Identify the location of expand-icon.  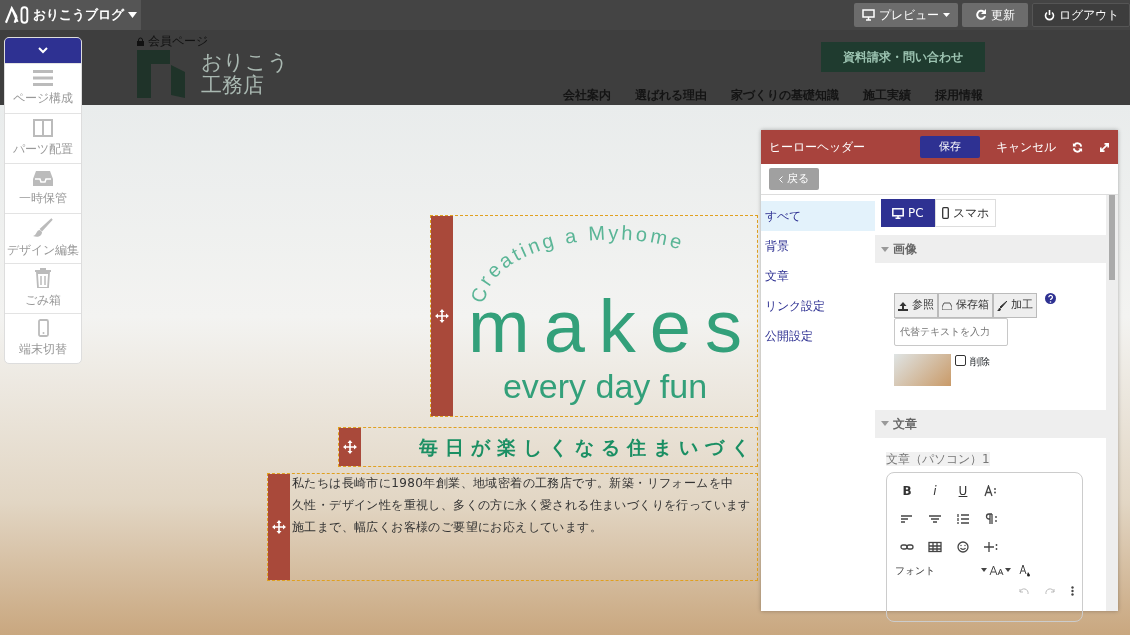
(1104, 147).